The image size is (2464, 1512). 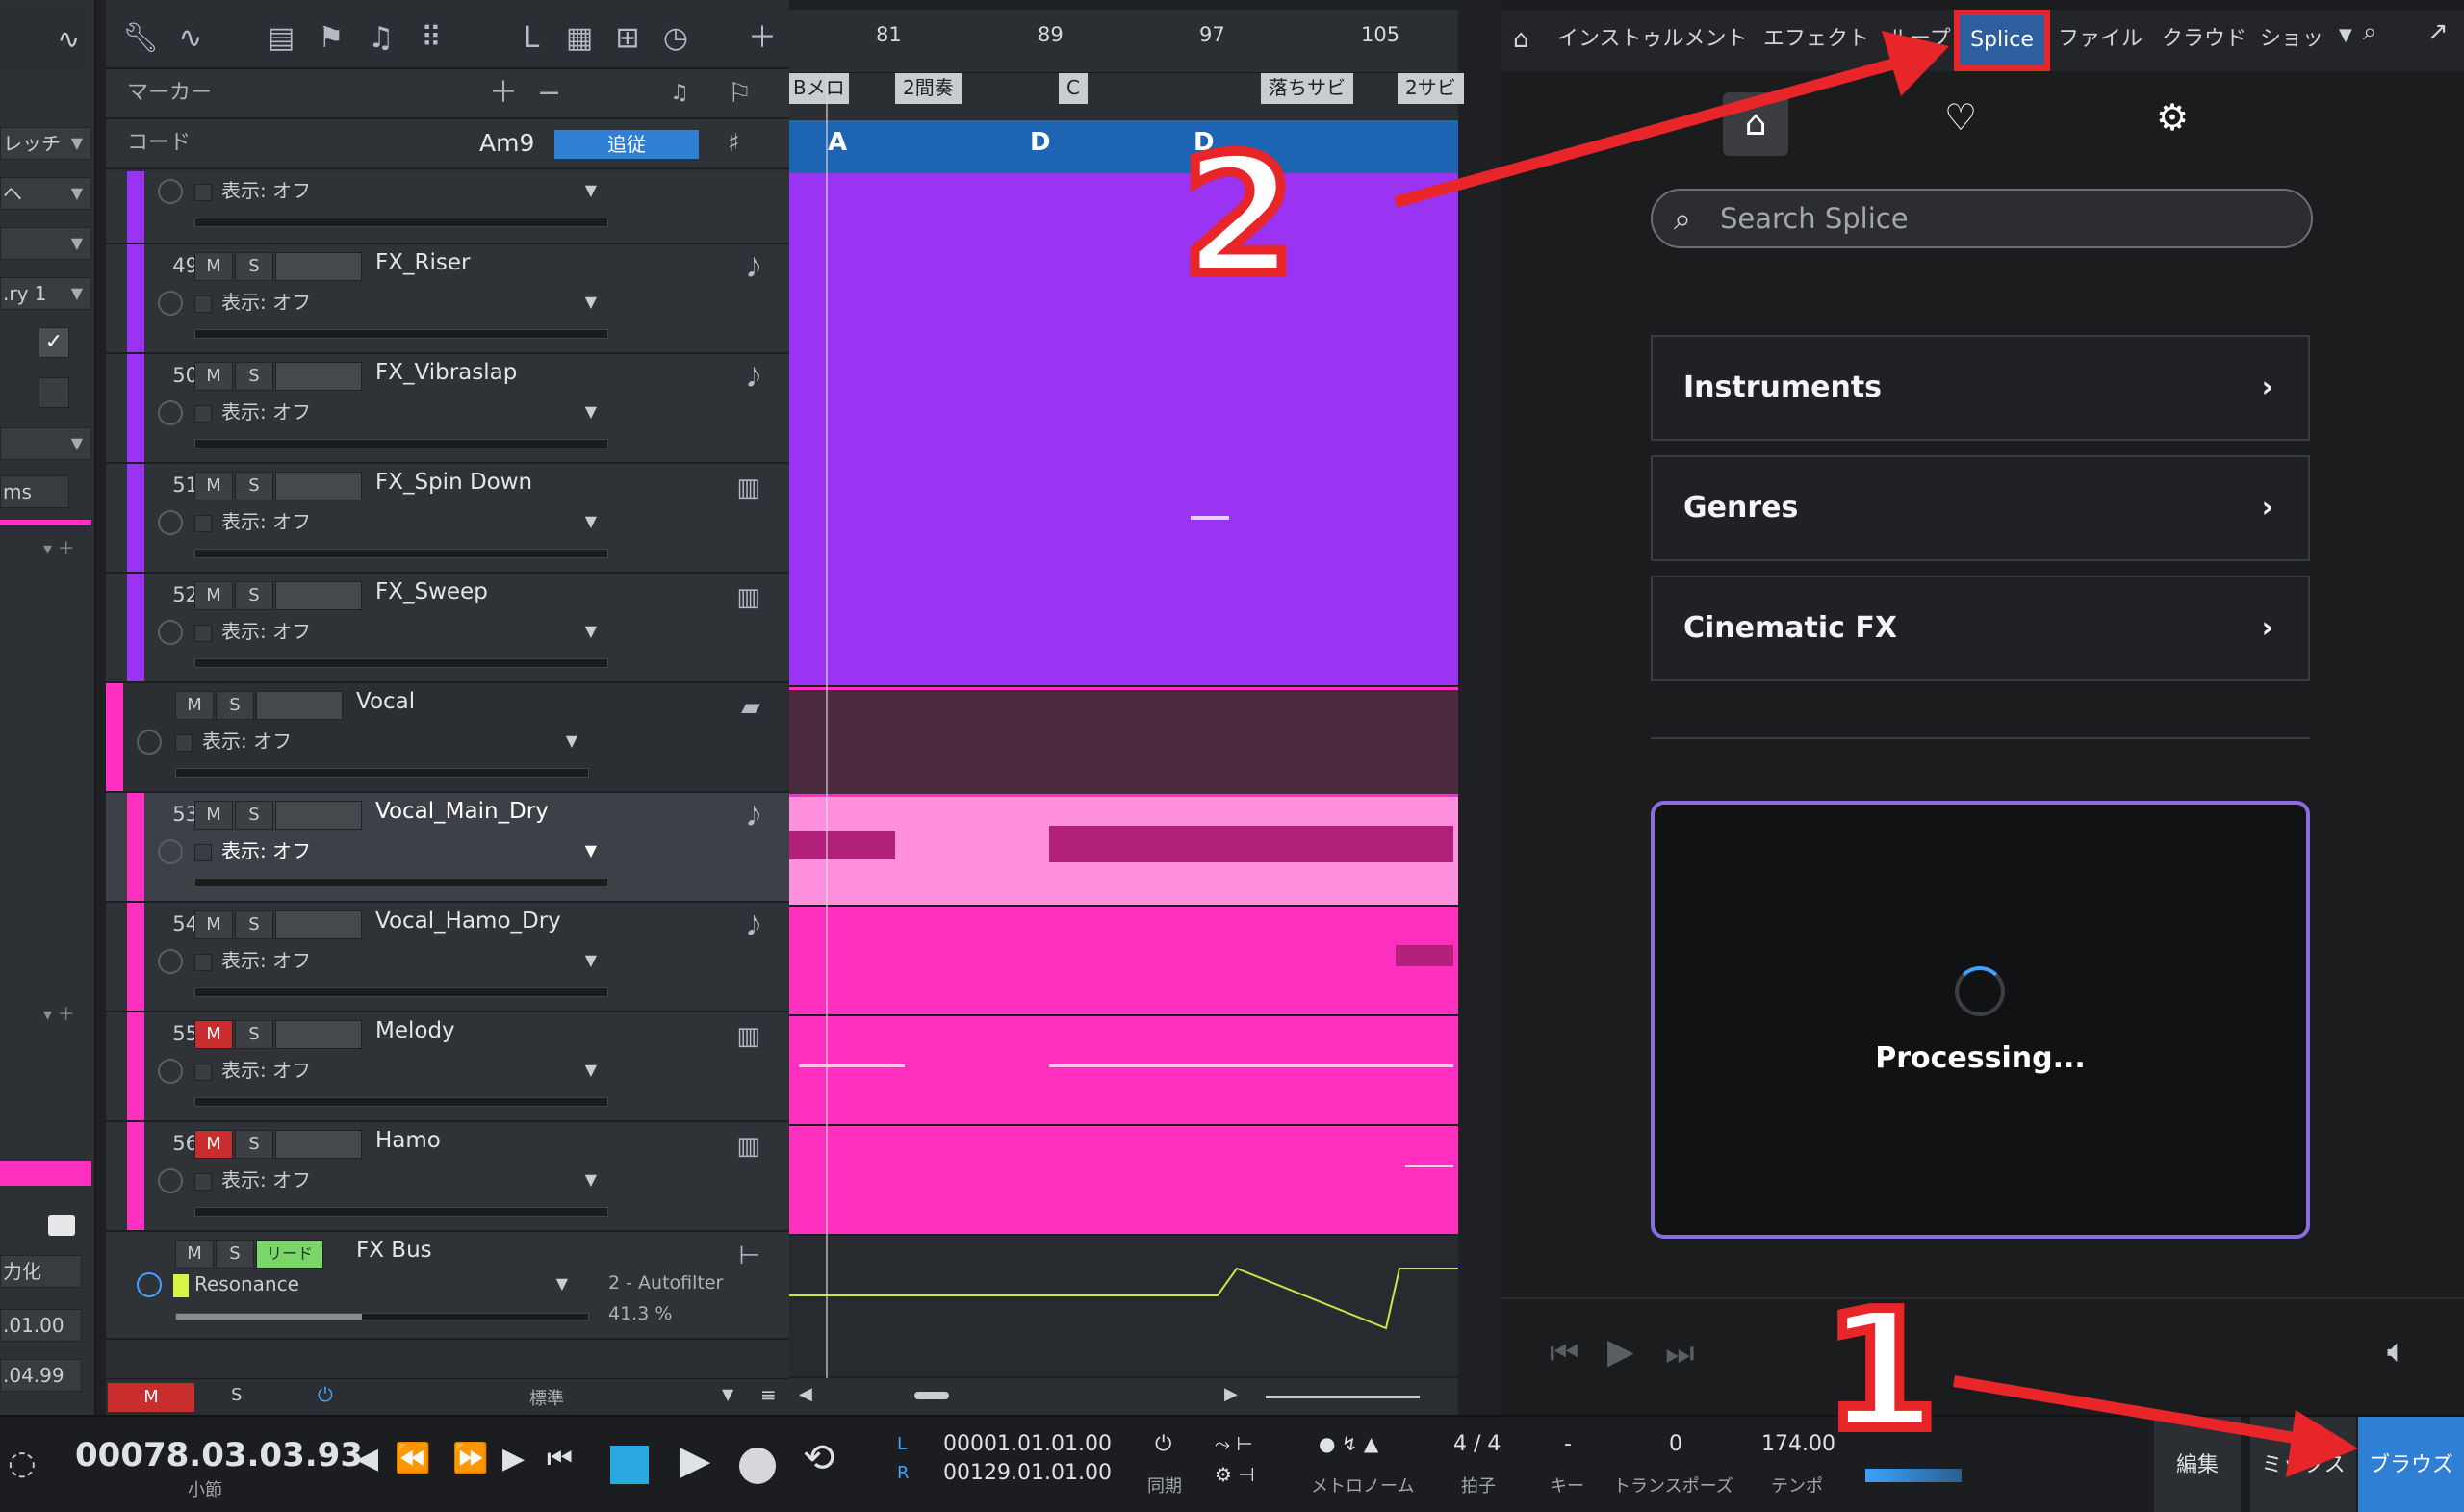 What do you see at coordinates (1655, 130) in the screenshot?
I see `arrow-to-splice` at bounding box center [1655, 130].